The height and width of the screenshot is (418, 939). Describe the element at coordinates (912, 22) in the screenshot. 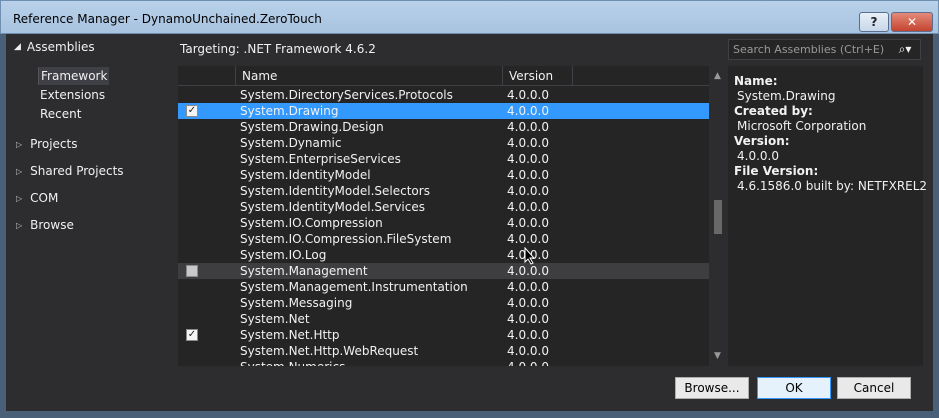

I see `close-button: ✕` at that location.